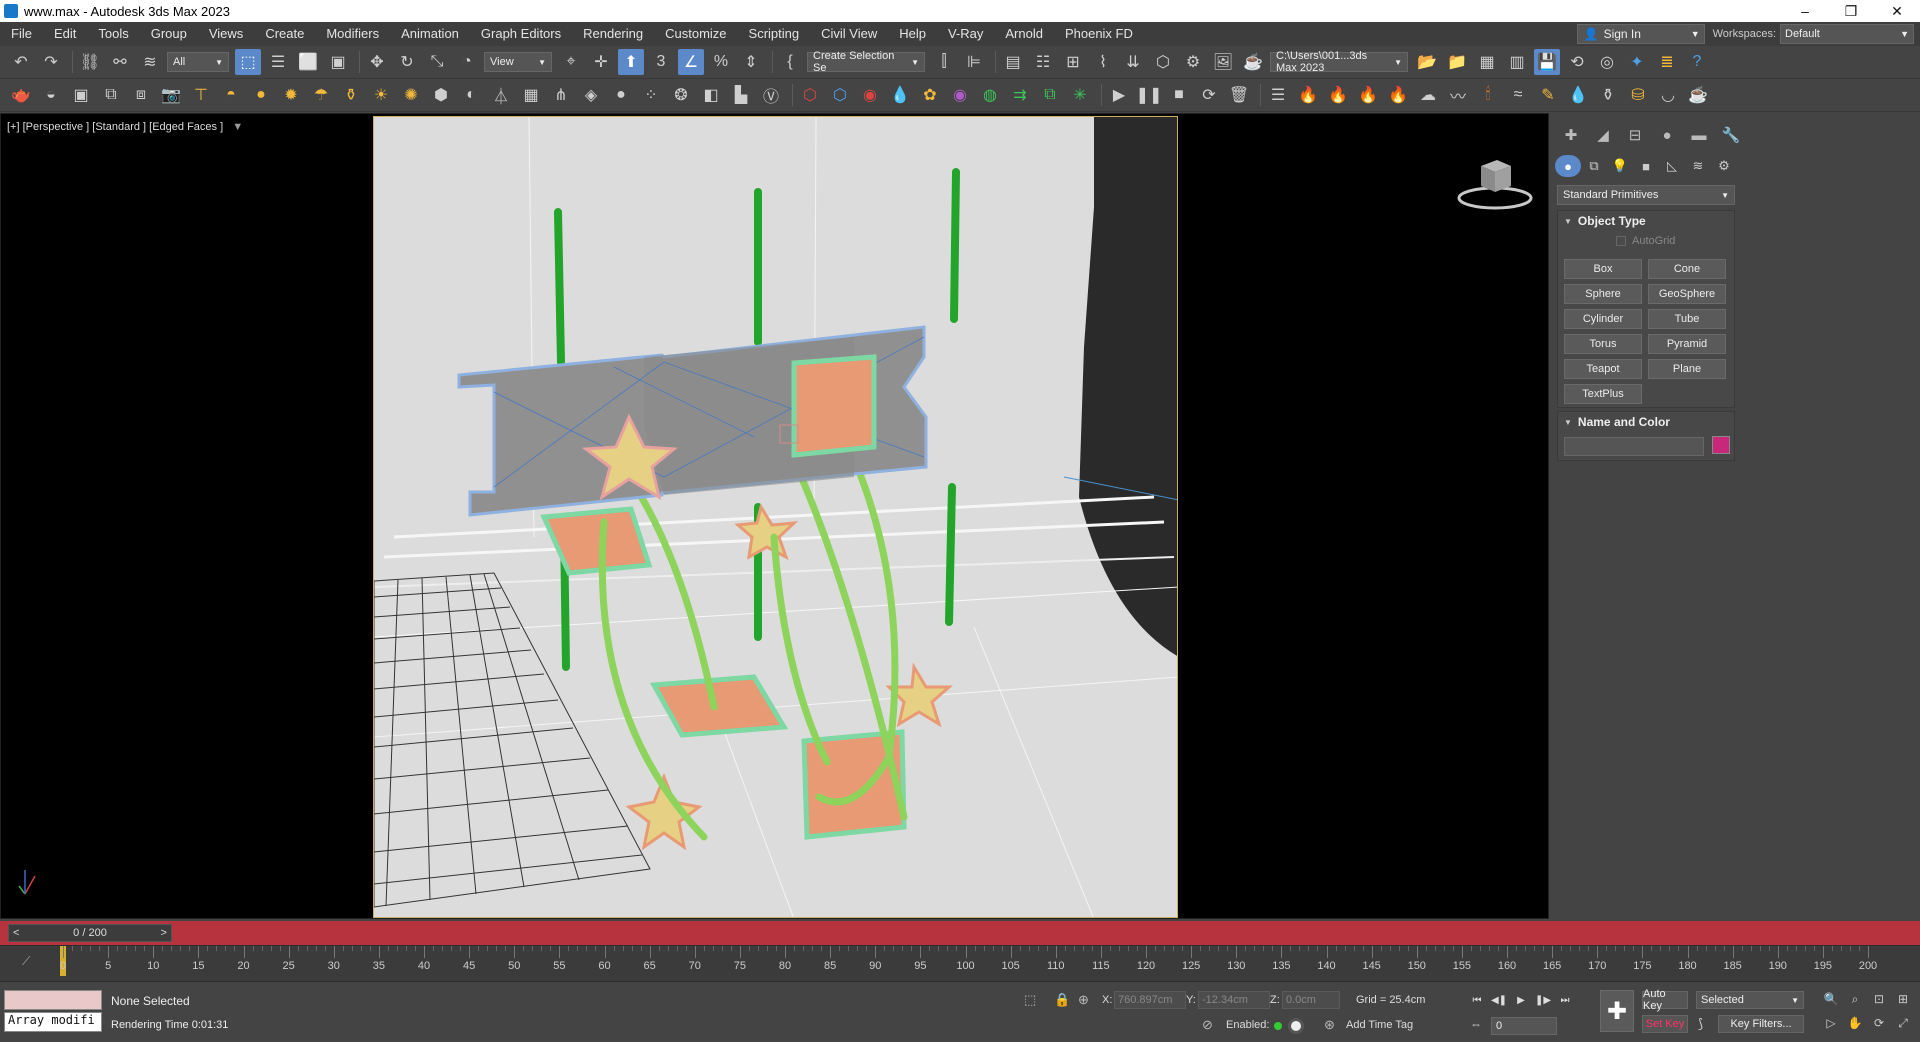  I want to click on time-slider-next-button: >, so click(164, 933).